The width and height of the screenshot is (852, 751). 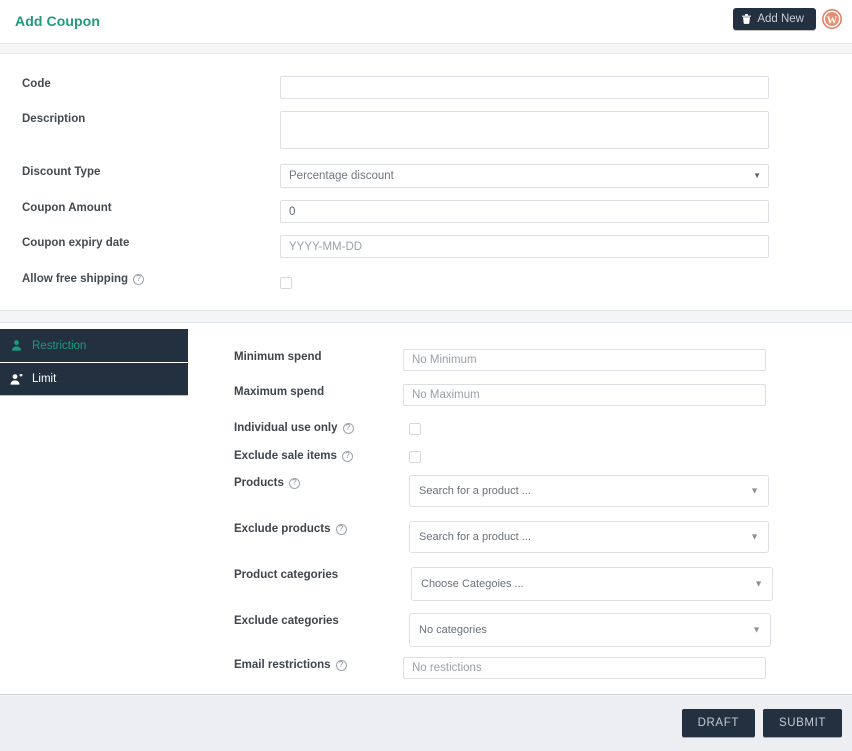 I want to click on field-row-description: Description, so click(x=426, y=130).